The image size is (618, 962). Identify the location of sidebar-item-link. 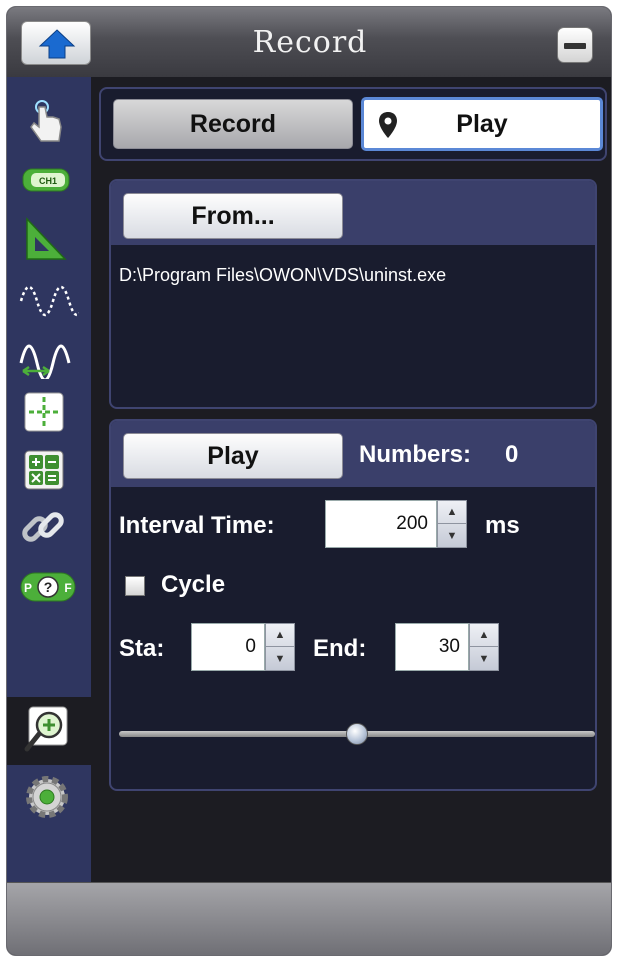
(49, 527).